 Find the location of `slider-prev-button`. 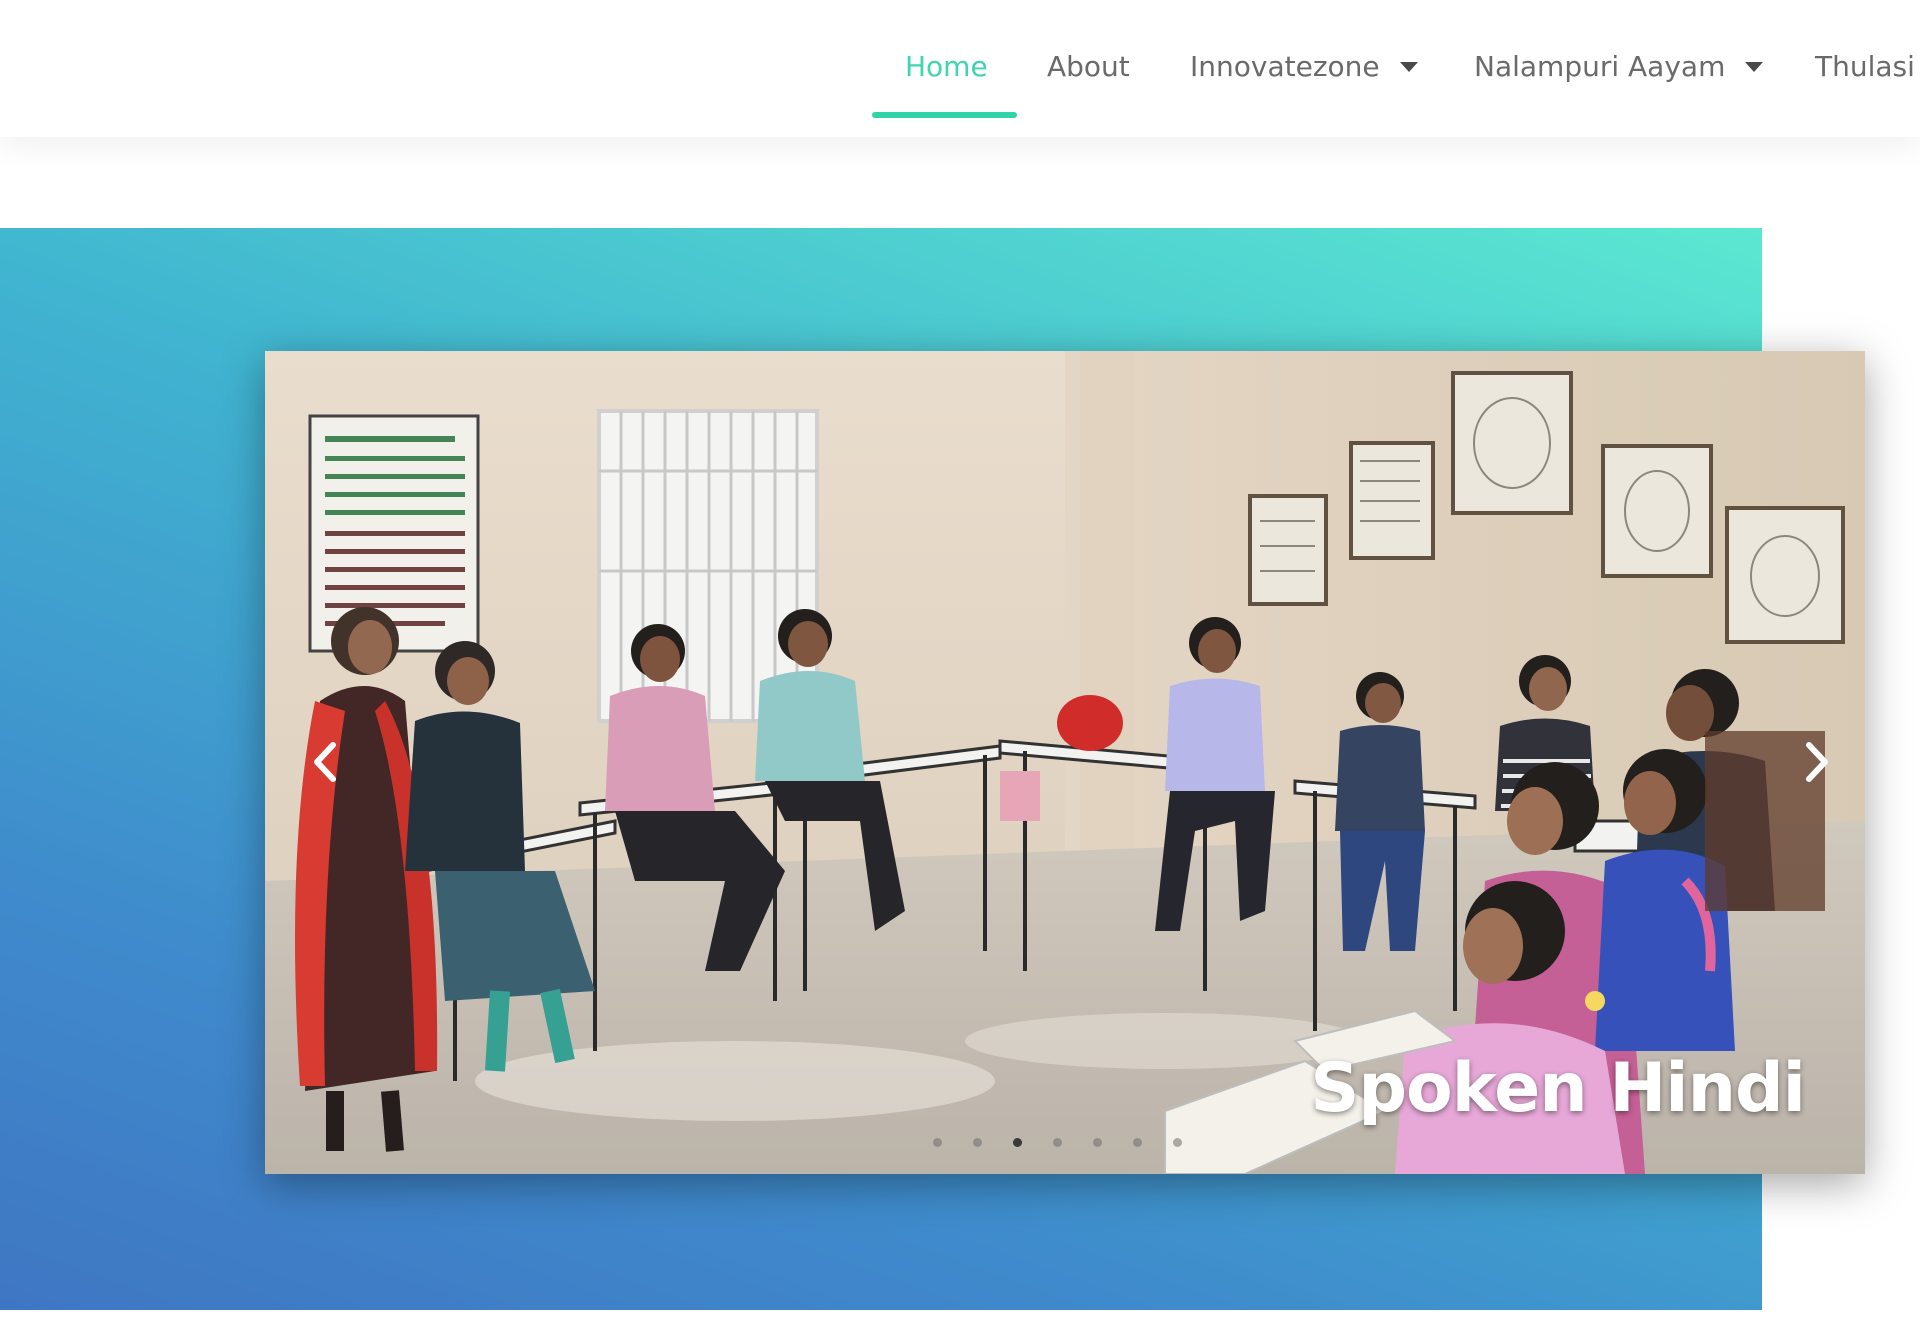

slider-prev-button is located at coordinates (325, 762).